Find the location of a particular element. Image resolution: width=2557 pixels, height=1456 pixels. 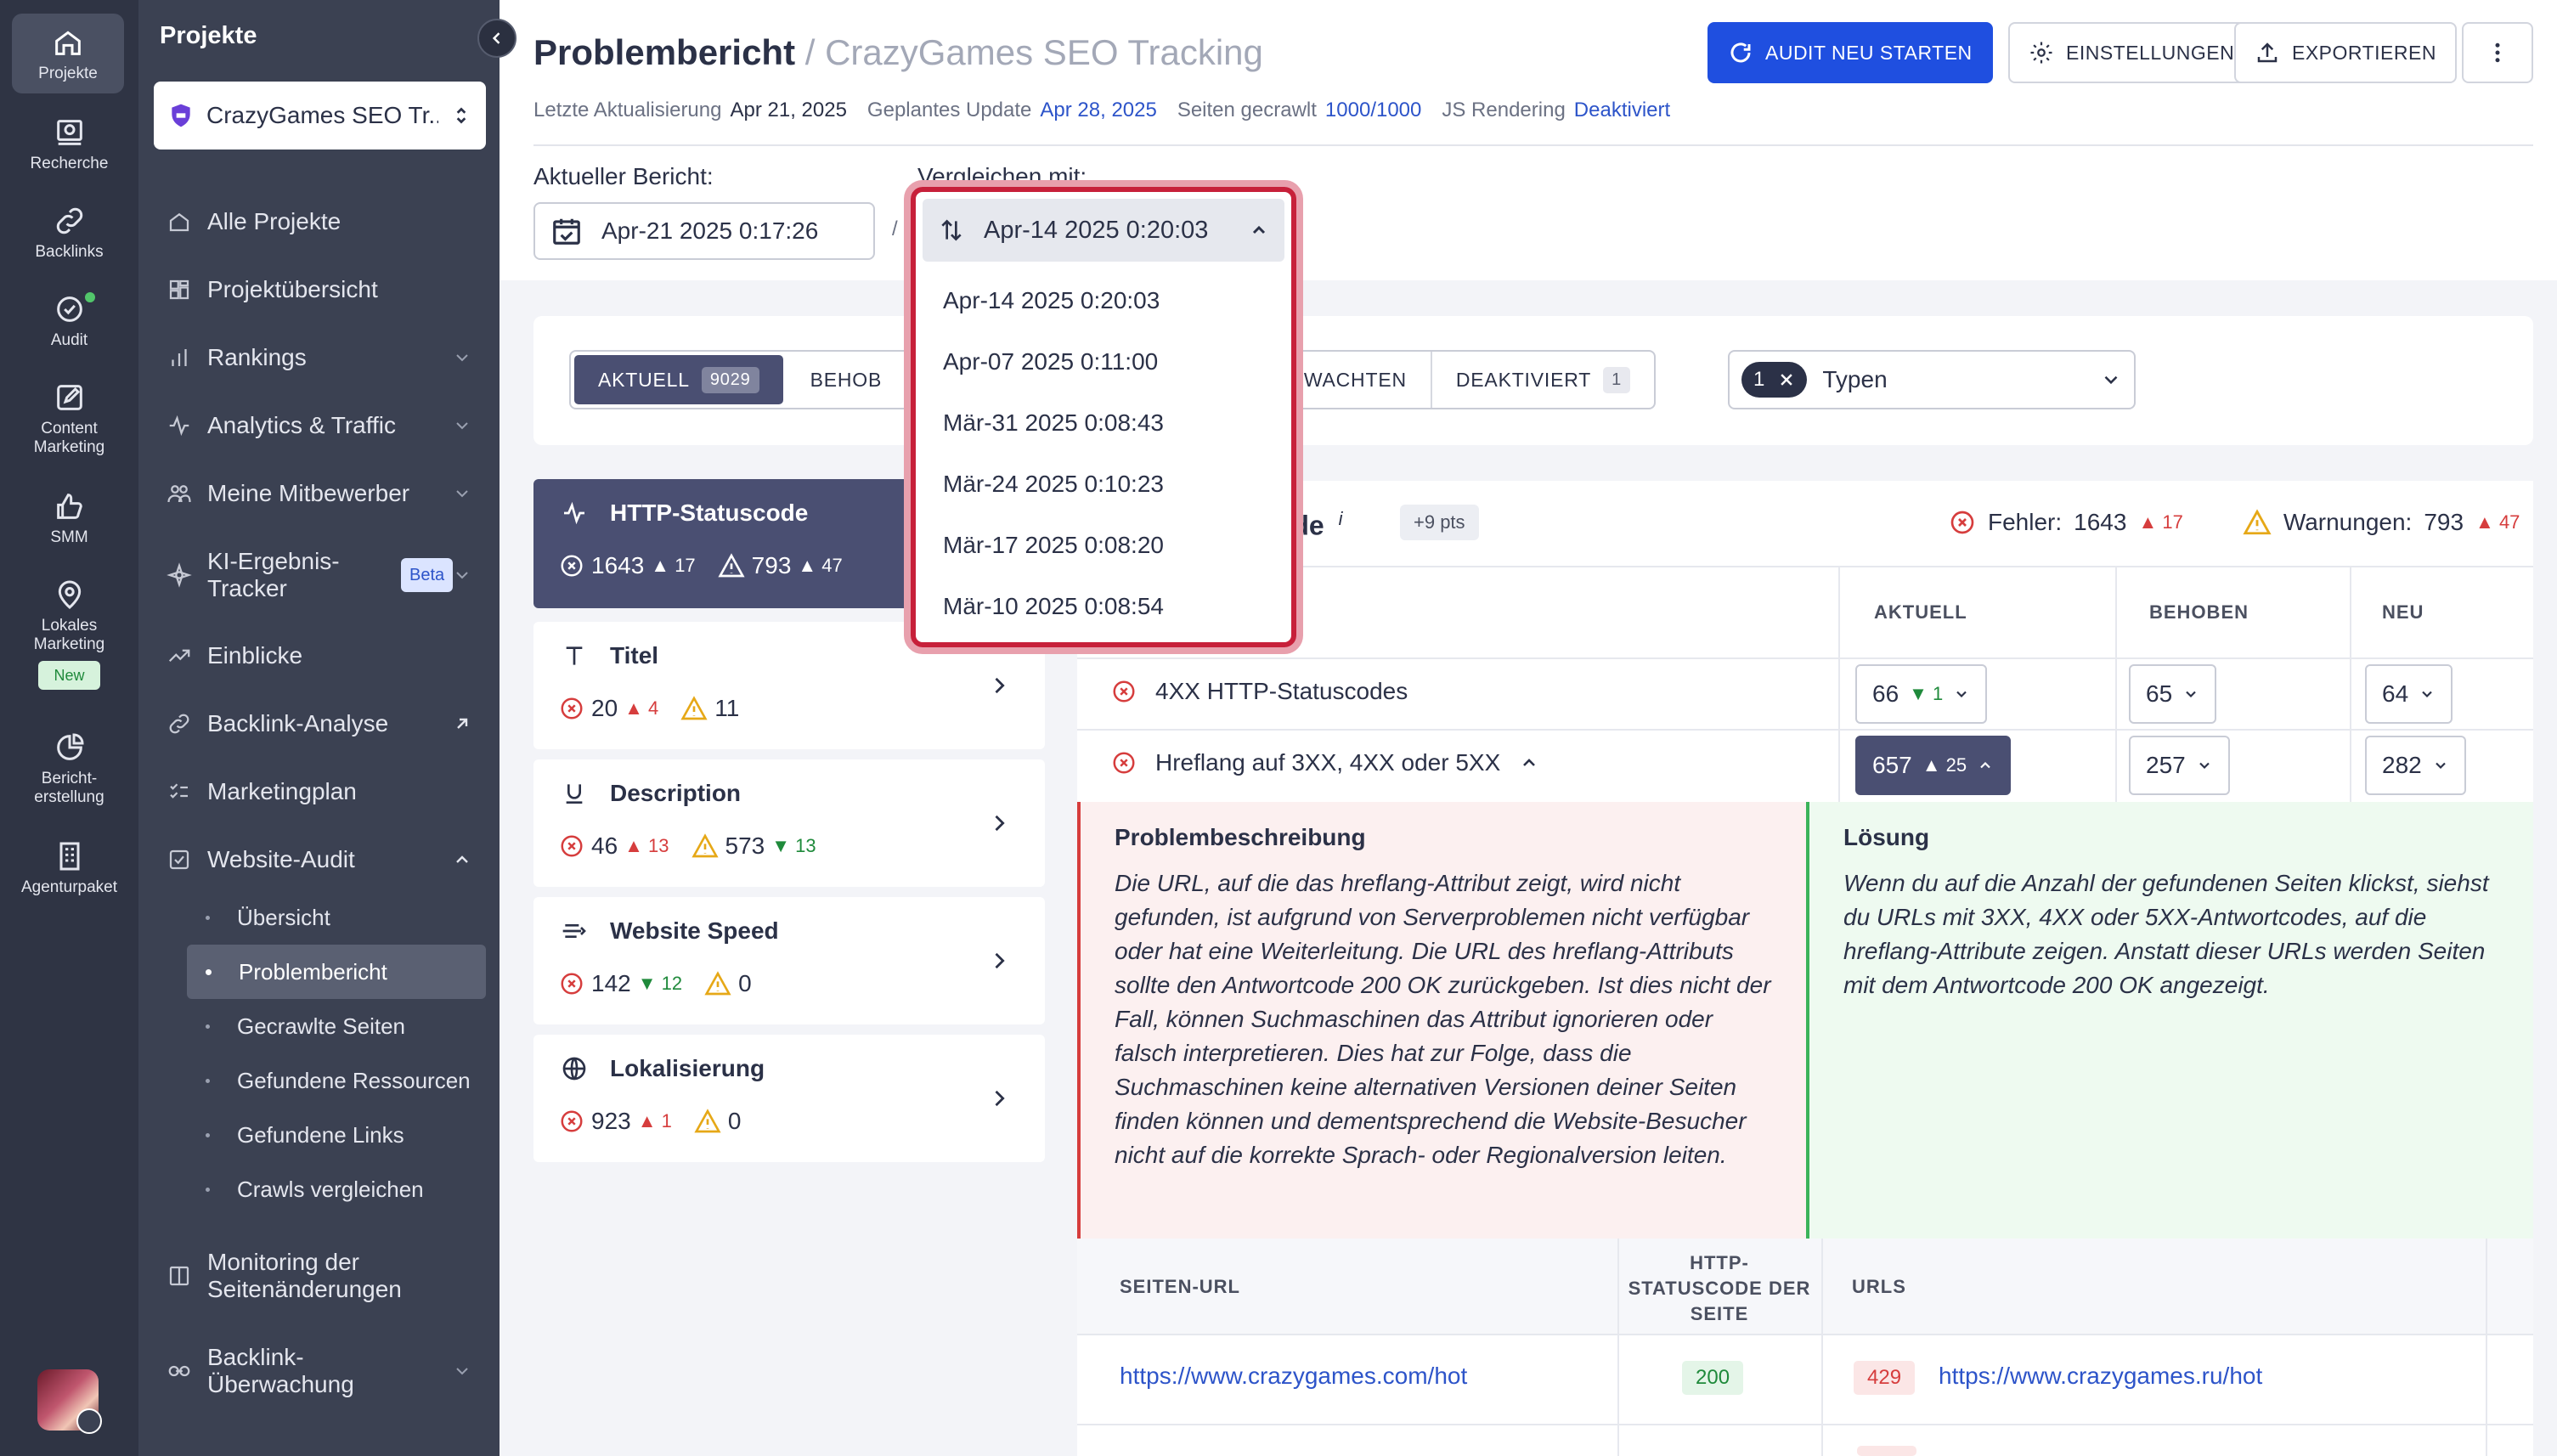

rail-audit: Audit is located at coordinates (69, 321).